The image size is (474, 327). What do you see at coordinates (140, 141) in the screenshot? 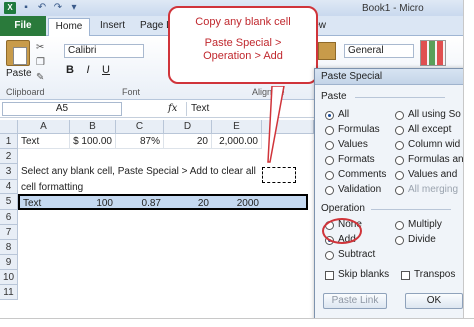
I see `cell-c1: 87%` at bounding box center [140, 141].